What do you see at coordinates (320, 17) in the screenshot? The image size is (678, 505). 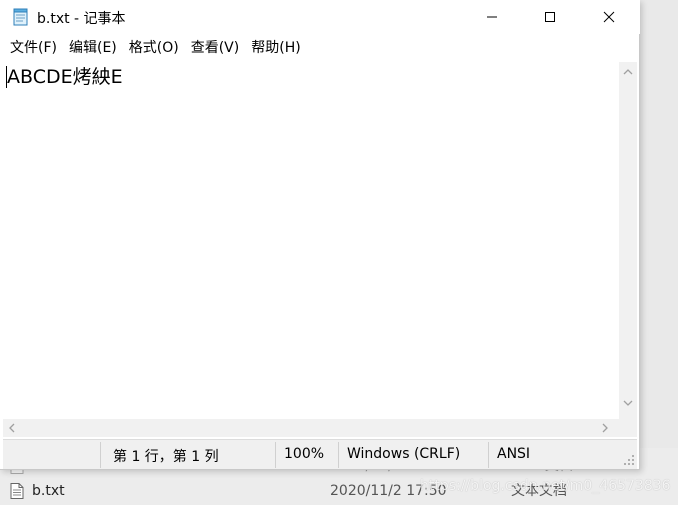 I see `title-bar: b.txt - 记事本` at bounding box center [320, 17].